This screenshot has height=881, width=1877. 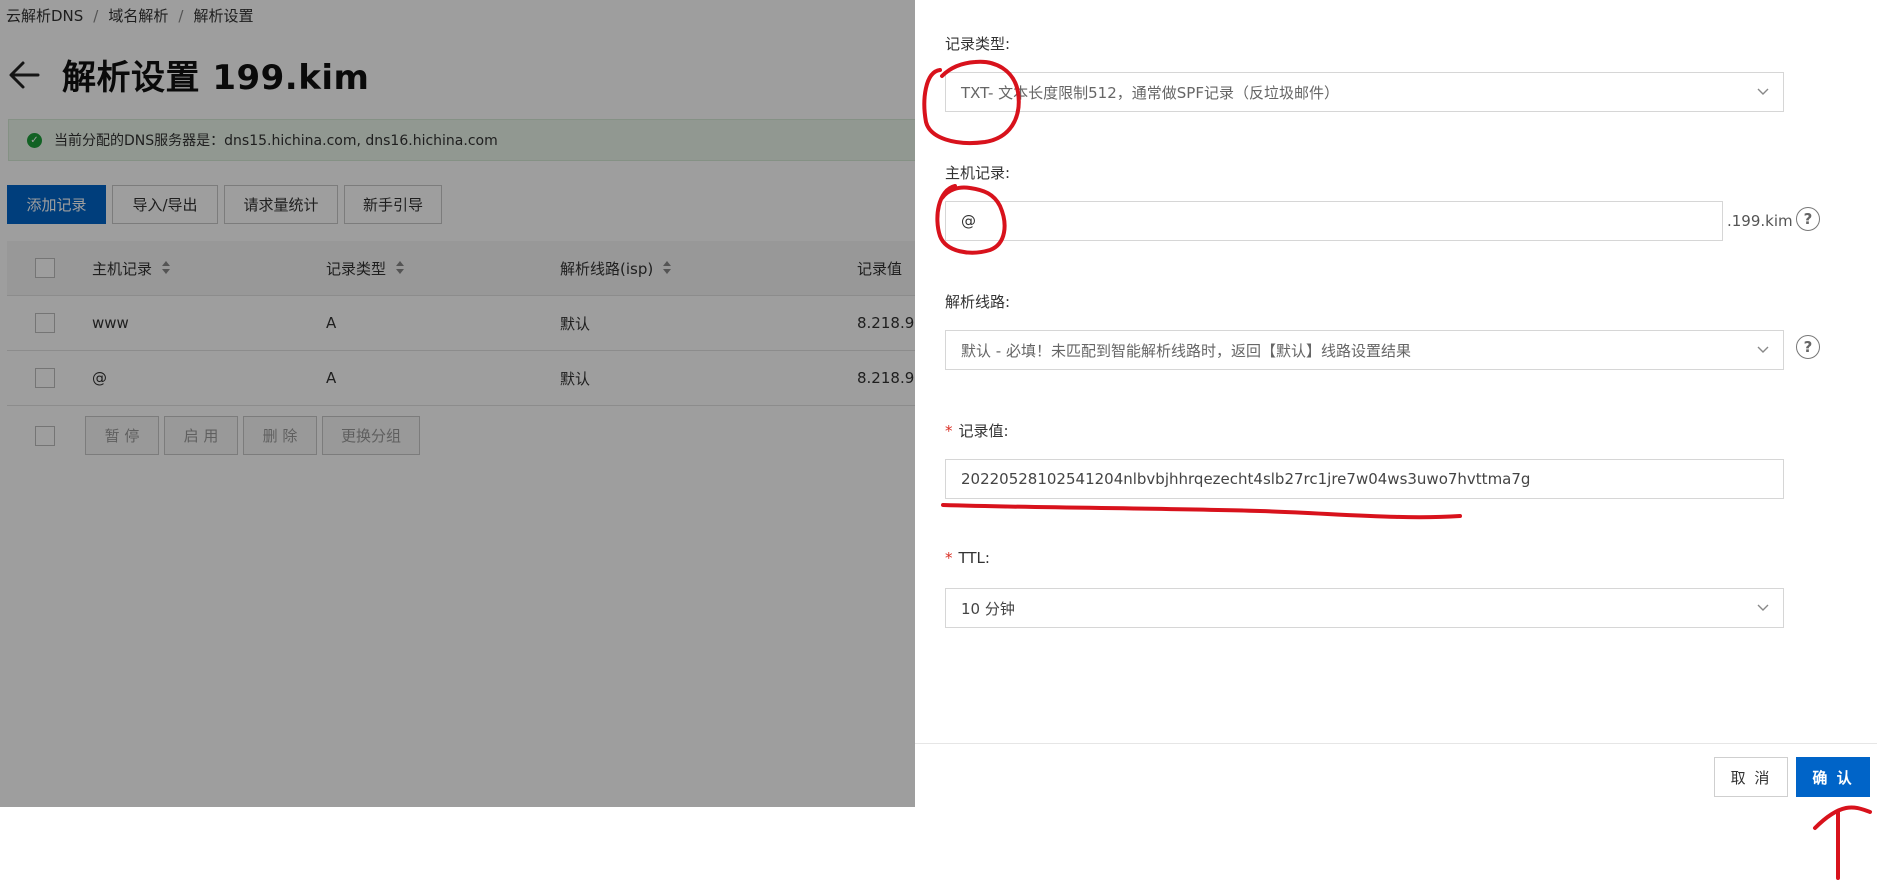 What do you see at coordinates (1751, 777) in the screenshot?
I see `cancel-button: 取 消` at bounding box center [1751, 777].